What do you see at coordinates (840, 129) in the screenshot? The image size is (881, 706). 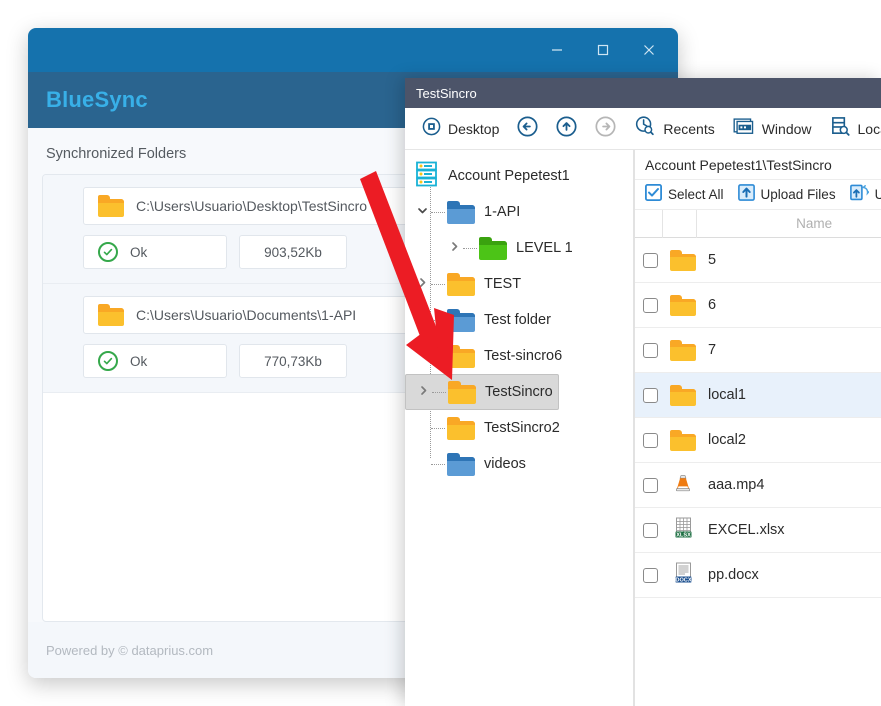 I see `locator-search-icon` at bounding box center [840, 129].